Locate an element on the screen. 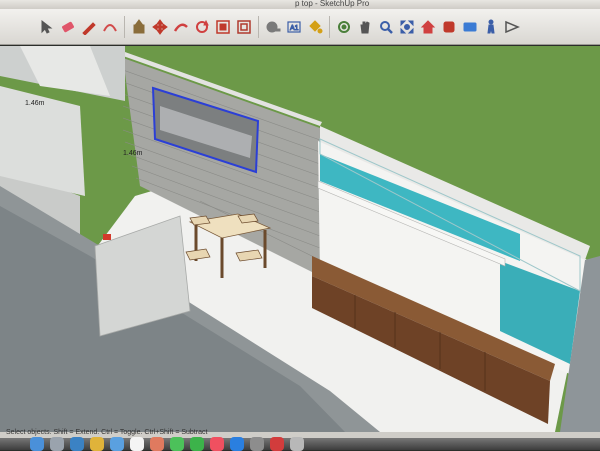  scale-tool-button is located at coordinates (223, 27).